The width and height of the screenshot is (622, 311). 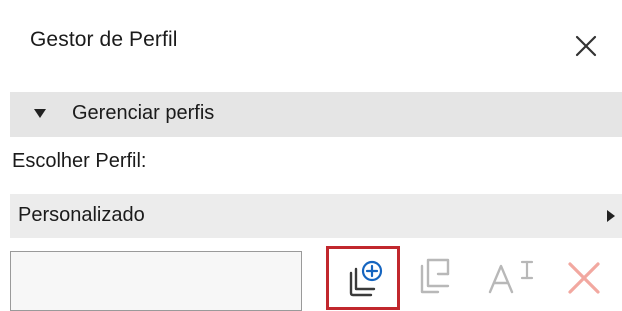 I want to click on duplicate-icon, so click(x=435, y=276).